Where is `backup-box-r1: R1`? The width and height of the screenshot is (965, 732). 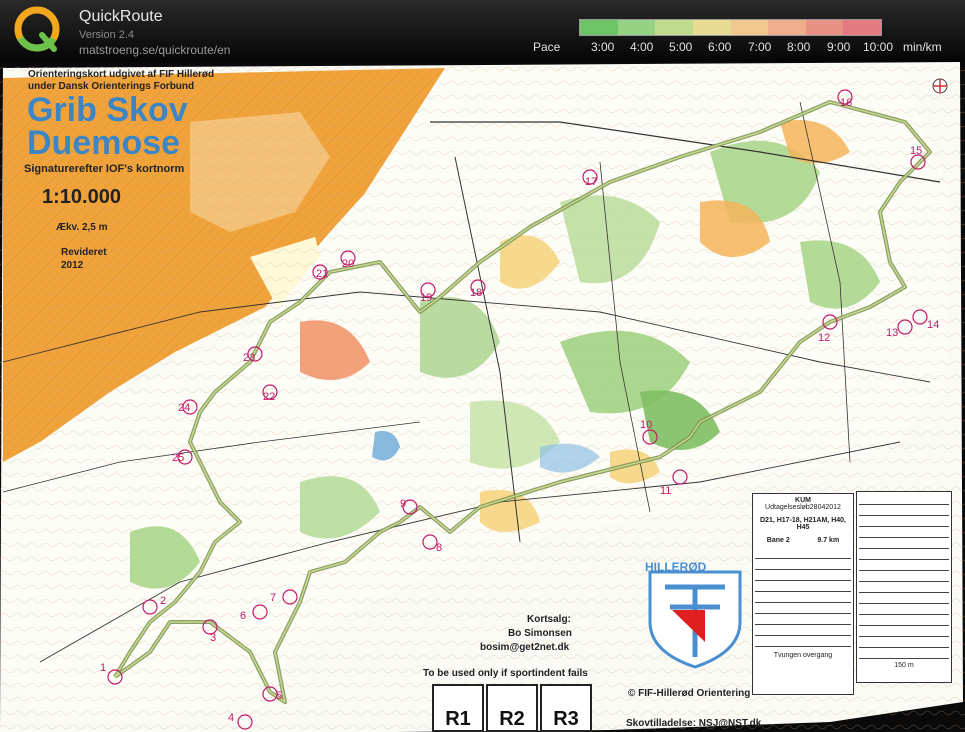
backup-box-r1: R1 is located at coordinates (458, 708).